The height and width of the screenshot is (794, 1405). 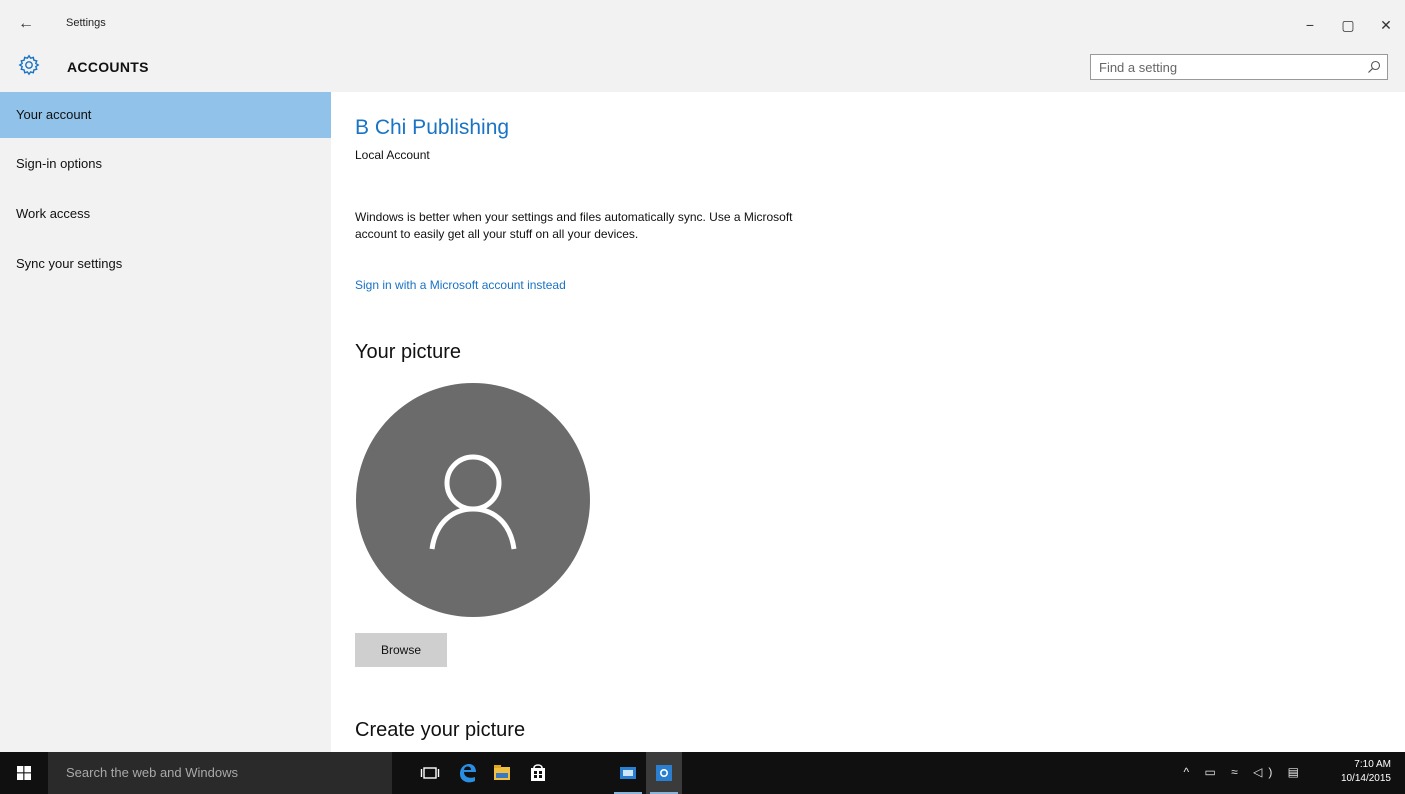 What do you see at coordinates (29, 65) in the screenshot?
I see `gear-icon` at bounding box center [29, 65].